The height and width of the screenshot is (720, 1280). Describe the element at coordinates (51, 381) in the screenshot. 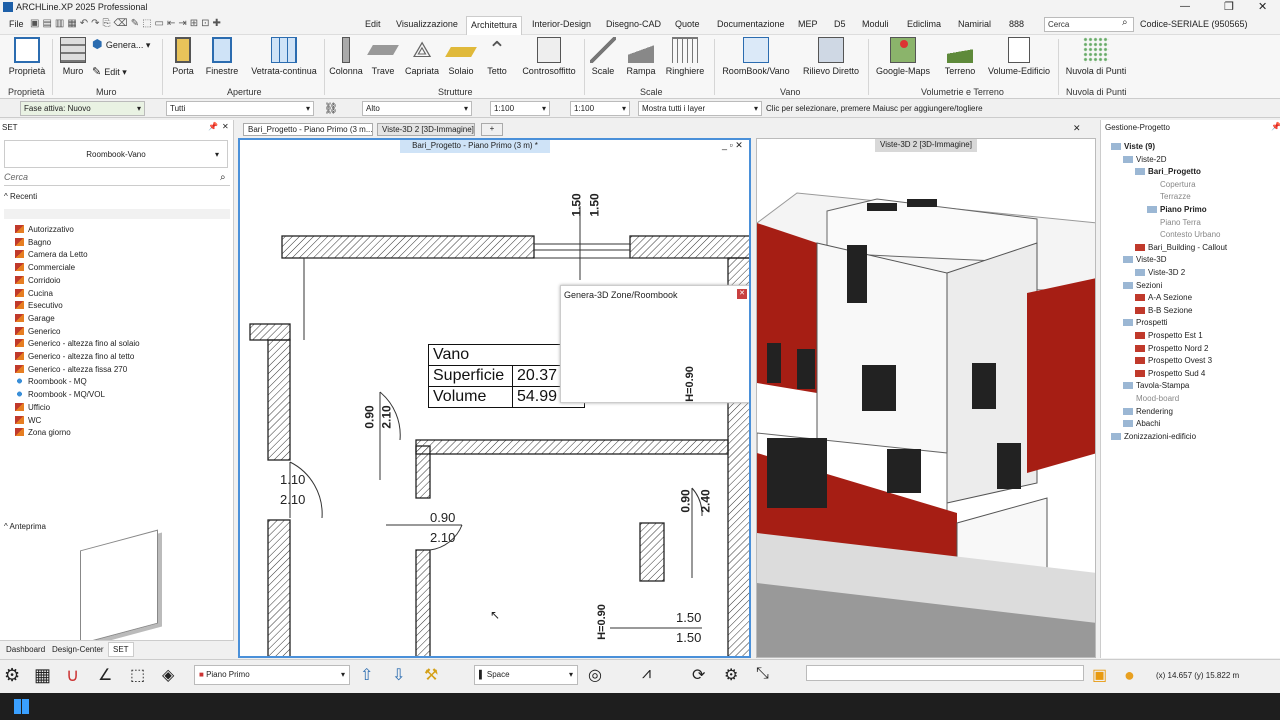

I see `set-item: Roombook - MQ` at that location.